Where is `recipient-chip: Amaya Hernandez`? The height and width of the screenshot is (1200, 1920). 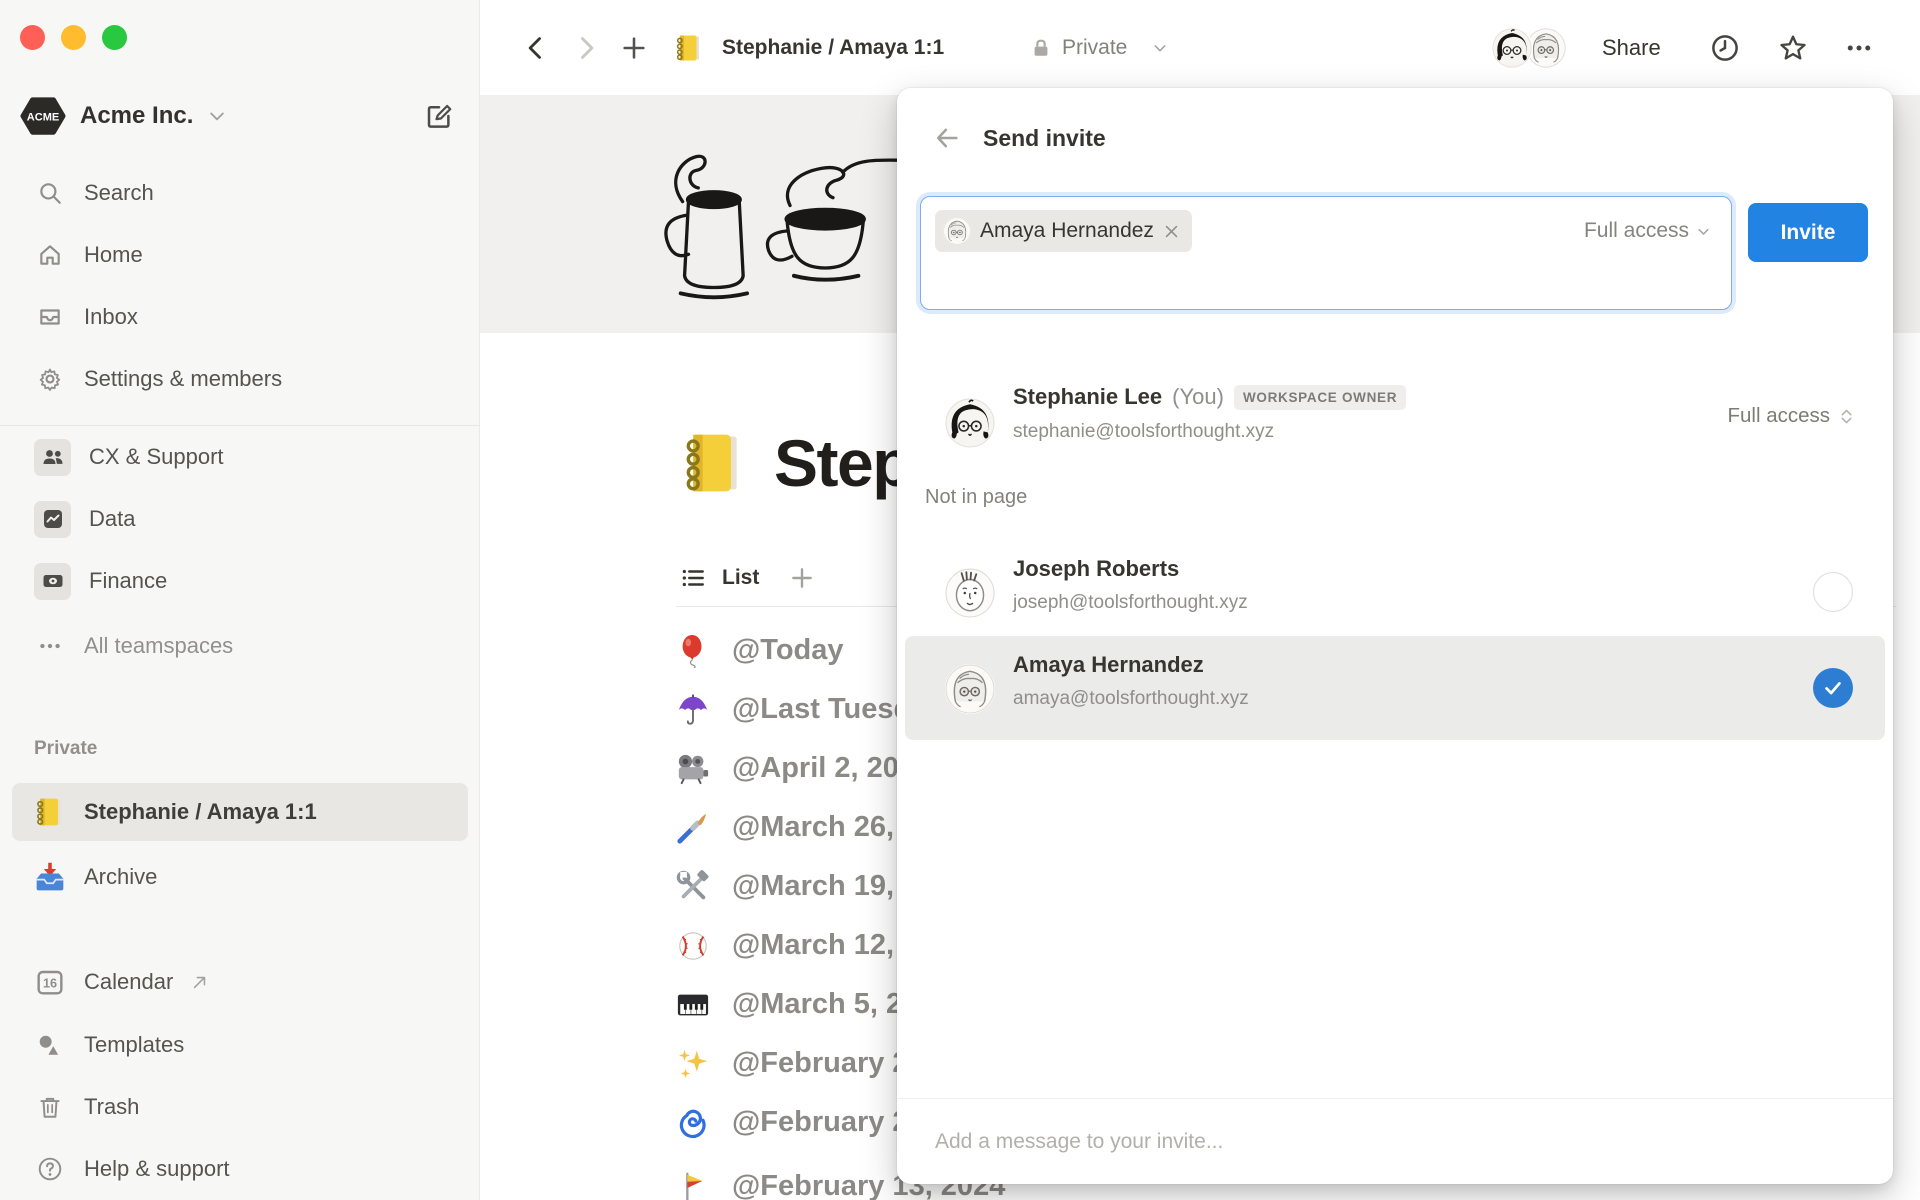 recipient-chip: Amaya Hernandez is located at coordinates (1063, 231).